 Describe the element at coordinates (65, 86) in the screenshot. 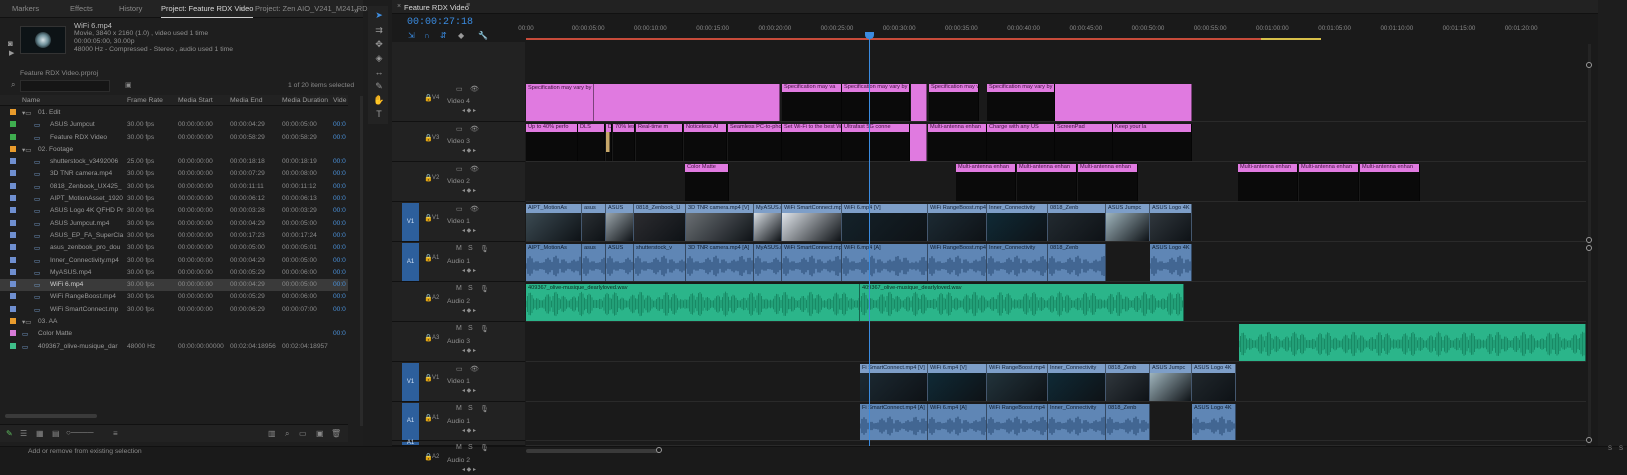

I see `search-input` at that location.